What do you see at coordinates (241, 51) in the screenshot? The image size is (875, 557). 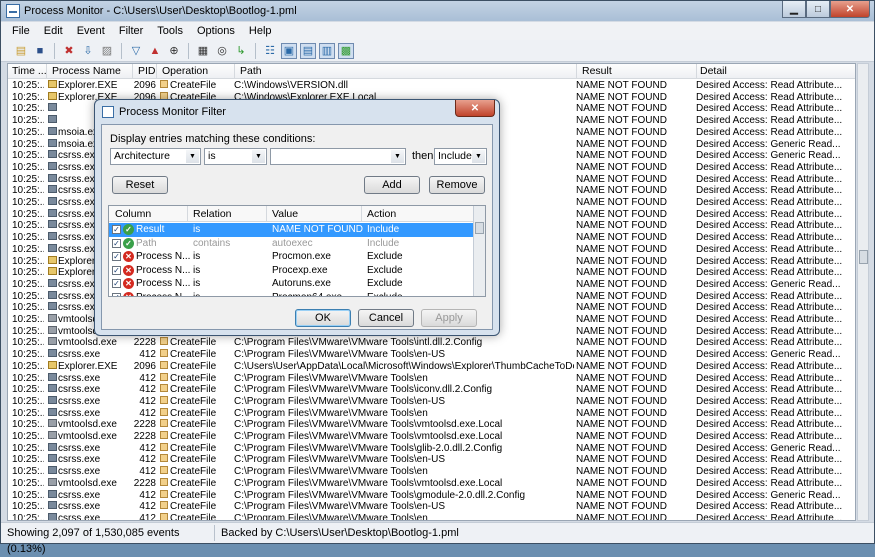 I see `jump-icon: ↳` at bounding box center [241, 51].